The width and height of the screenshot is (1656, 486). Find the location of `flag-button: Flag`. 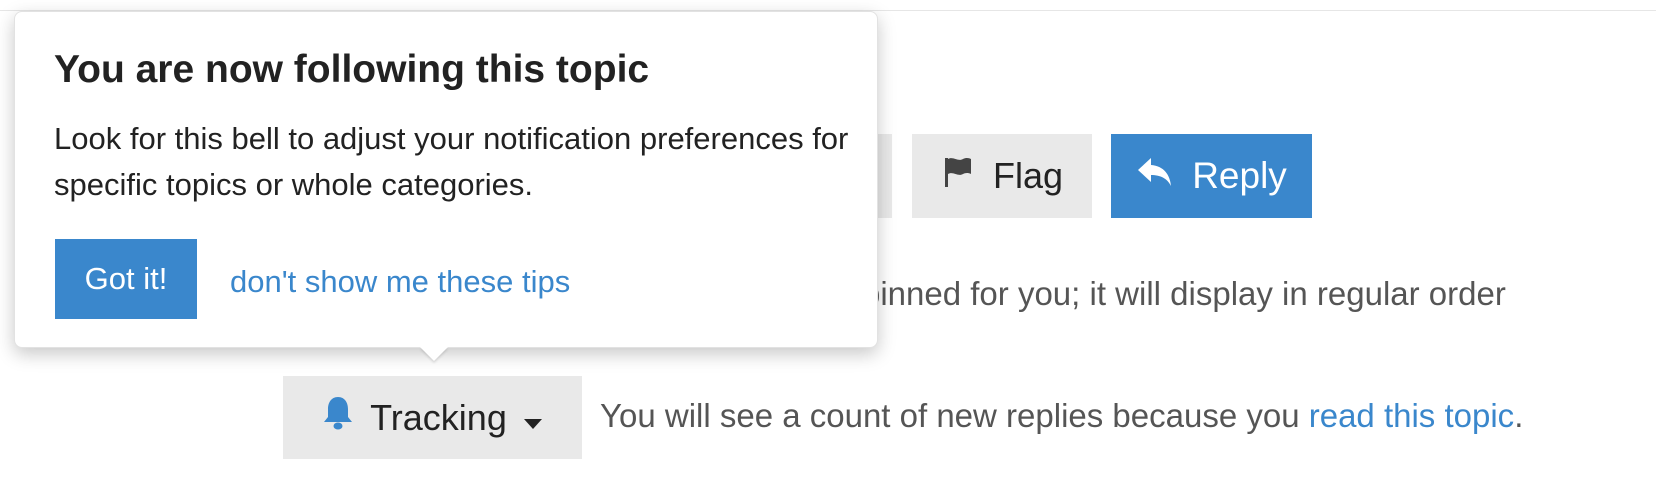

flag-button: Flag is located at coordinates (1002, 176).